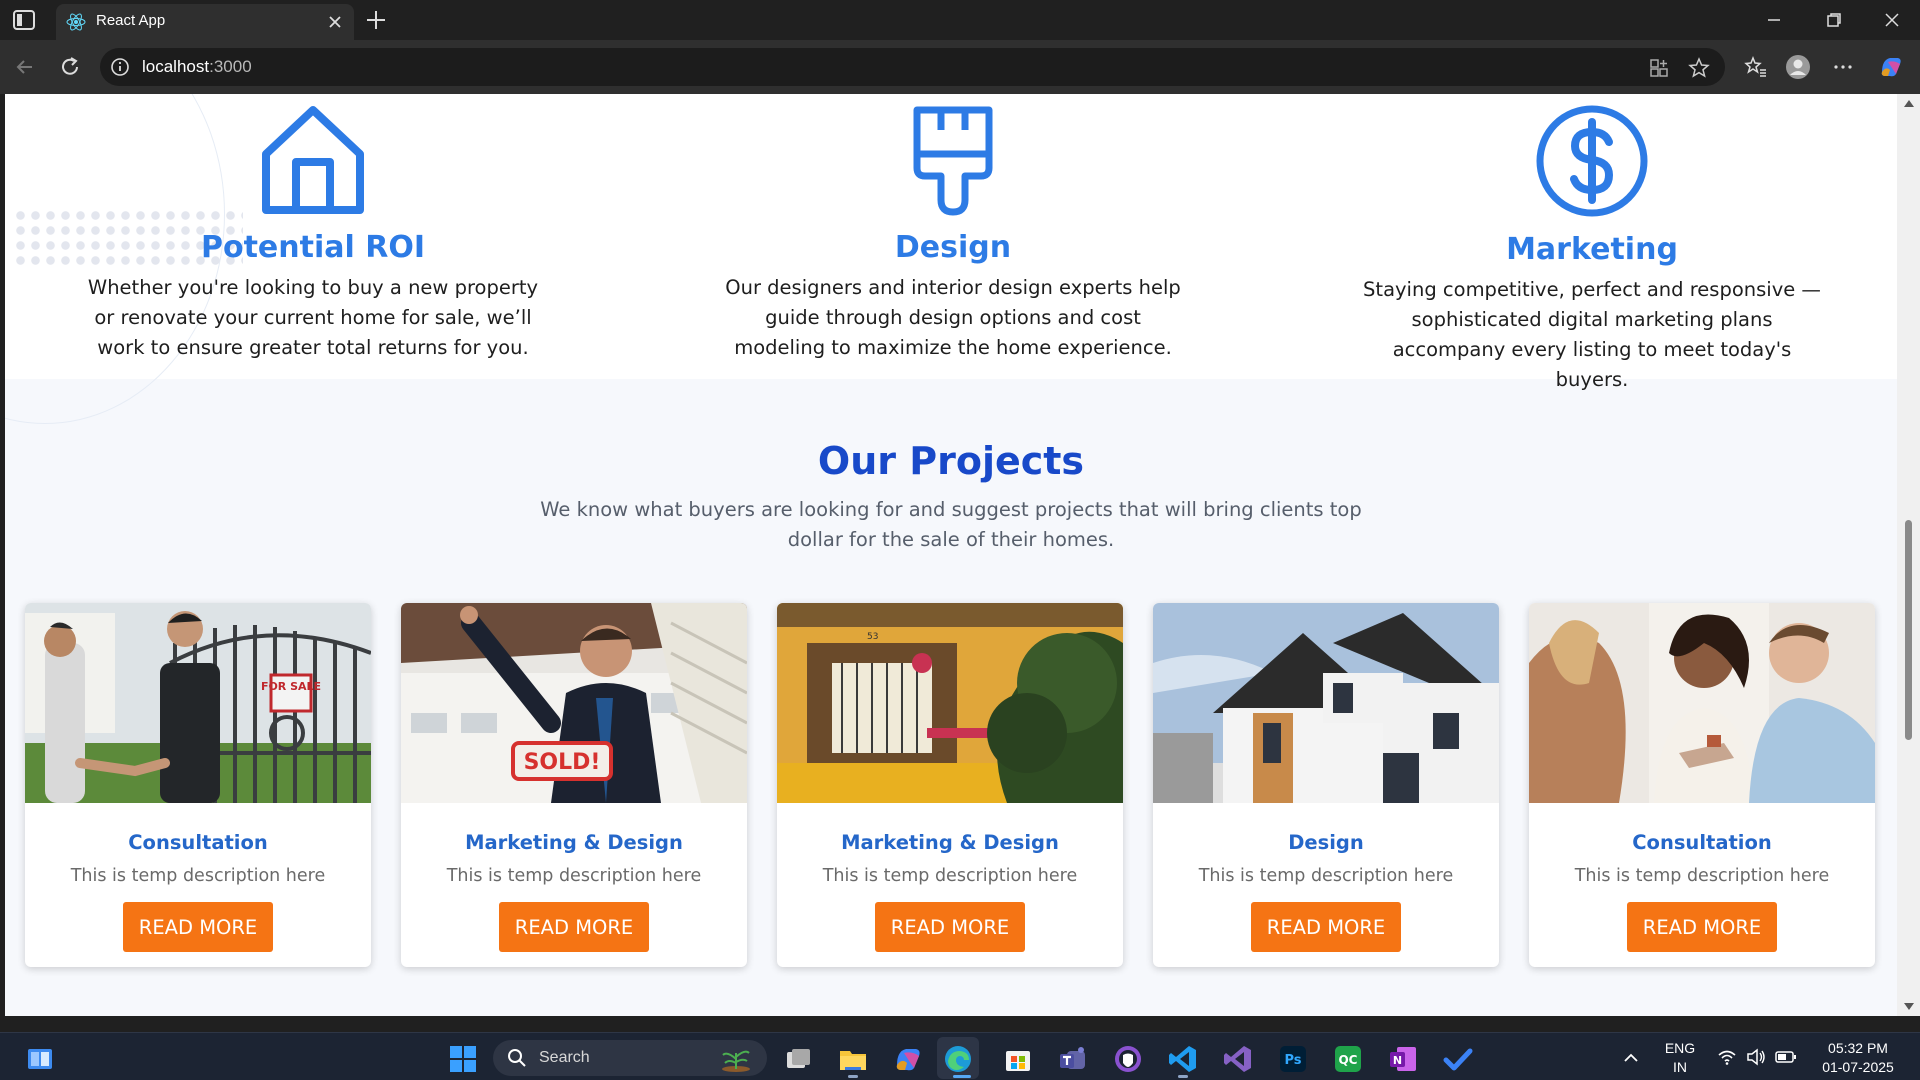  What do you see at coordinates (1680, 1048) in the screenshot?
I see `language-code: ENG` at bounding box center [1680, 1048].